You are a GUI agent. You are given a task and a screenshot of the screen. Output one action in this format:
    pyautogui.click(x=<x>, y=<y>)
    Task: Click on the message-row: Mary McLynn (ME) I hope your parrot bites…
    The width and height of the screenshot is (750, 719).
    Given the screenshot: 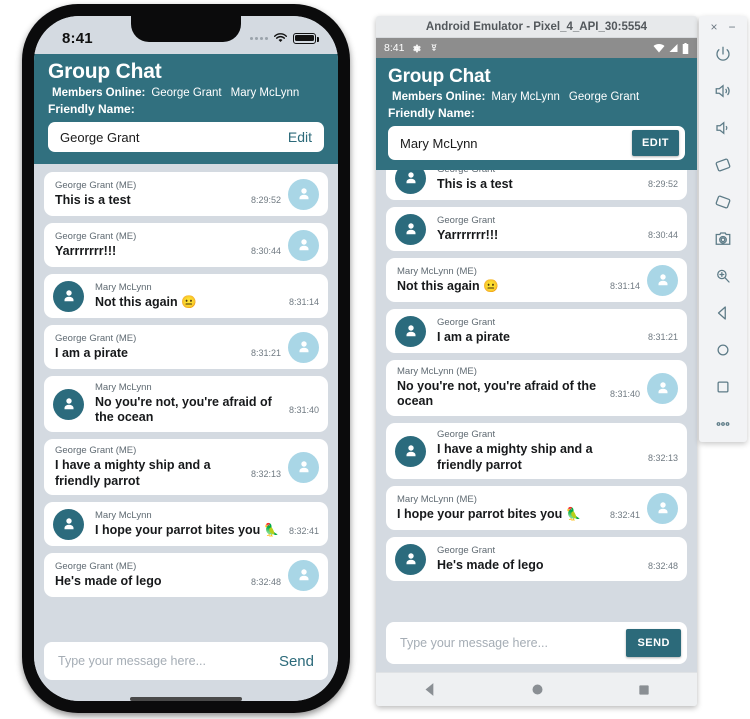 What is the action you would take?
    pyautogui.click(x=536, y=508)
    